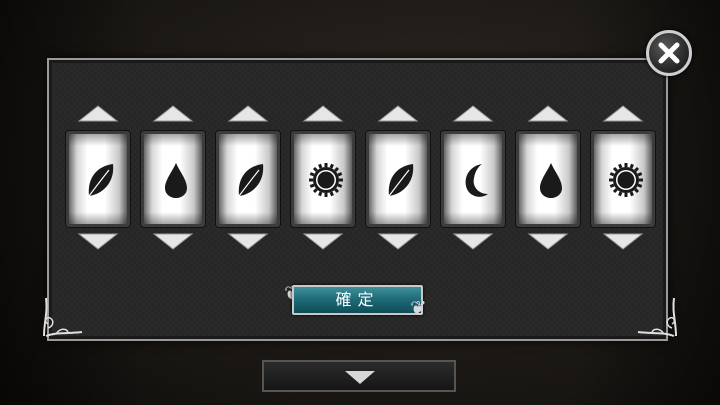 This screenshot has height=405, width=720. I want to click on corner-ornament-left-icon, so click(63, 317).